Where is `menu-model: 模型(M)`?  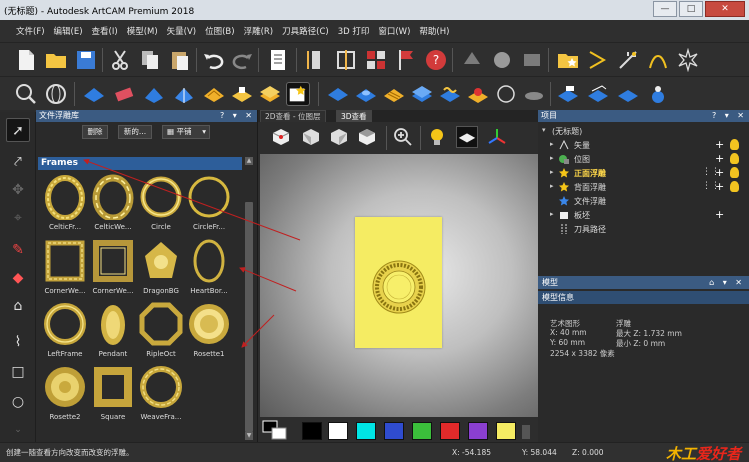
menu-model: 模型(M) is located at coordinates (142, 31).